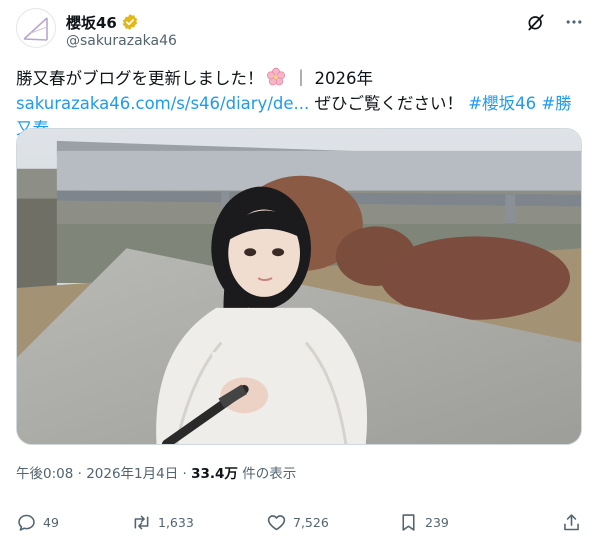 The width and height of the screenshot is (598, 547). What do you see at coordinates (73, 522) in the screenshot?
I see `reply-button: 49` at bounding box center [73, 522].